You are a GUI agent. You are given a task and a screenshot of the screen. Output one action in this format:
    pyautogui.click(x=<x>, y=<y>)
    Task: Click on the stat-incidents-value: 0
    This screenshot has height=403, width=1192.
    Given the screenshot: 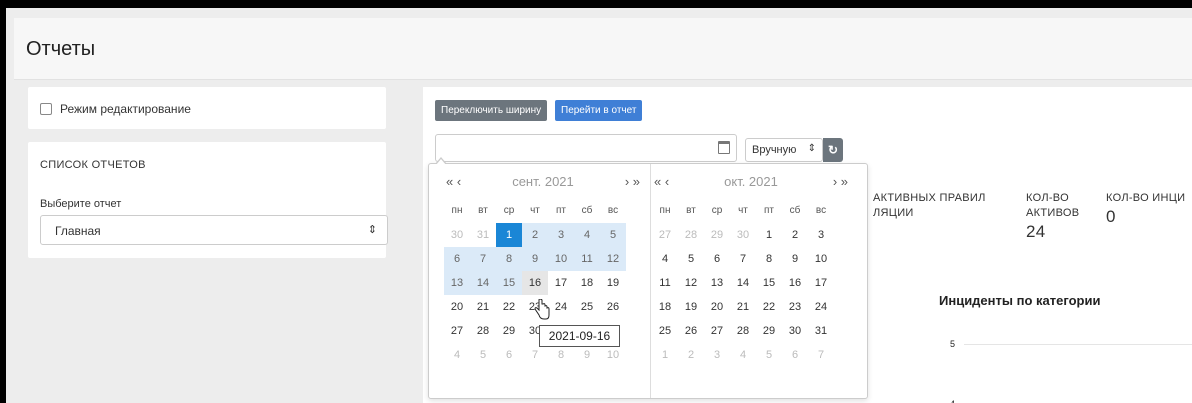 What is the action you would take?
    pyautogui.click(x=1111, y=216)
    